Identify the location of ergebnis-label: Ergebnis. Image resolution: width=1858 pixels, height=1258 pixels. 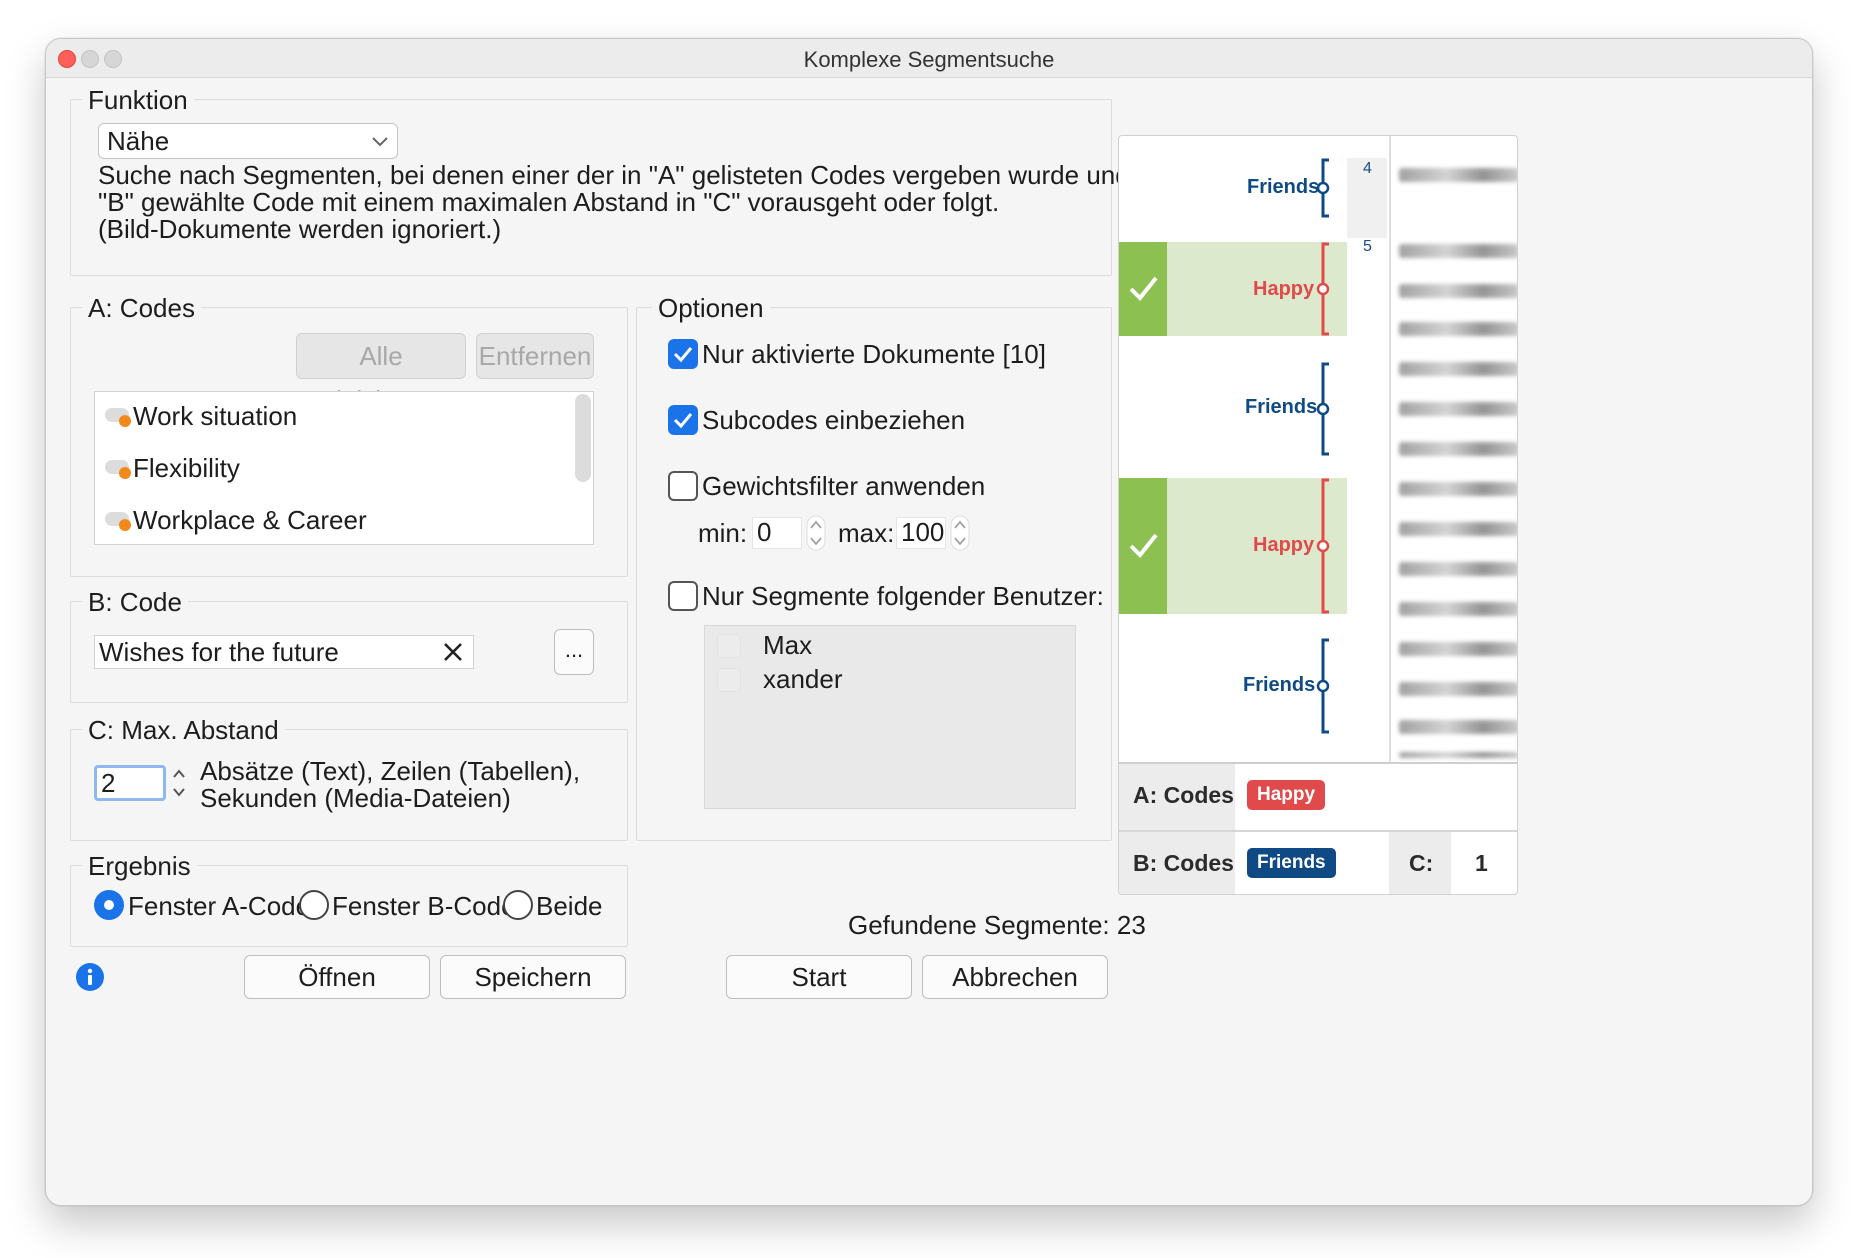
(139, 866).